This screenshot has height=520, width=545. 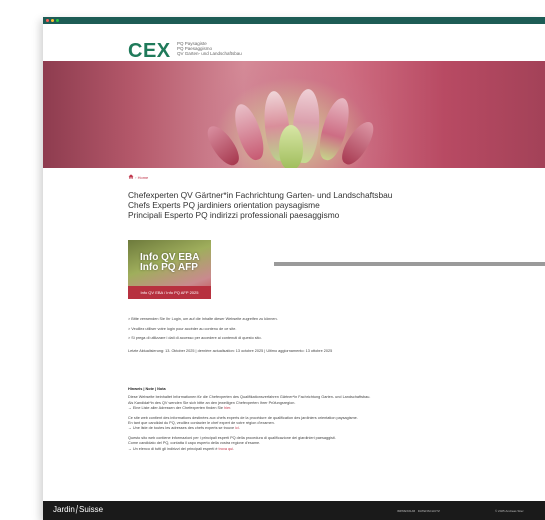 What do you see at coordinates (429, 511) in the screenshot?
I see `datenschutz-link: DATENSCHUTZ` at bounding box center [429, 511].